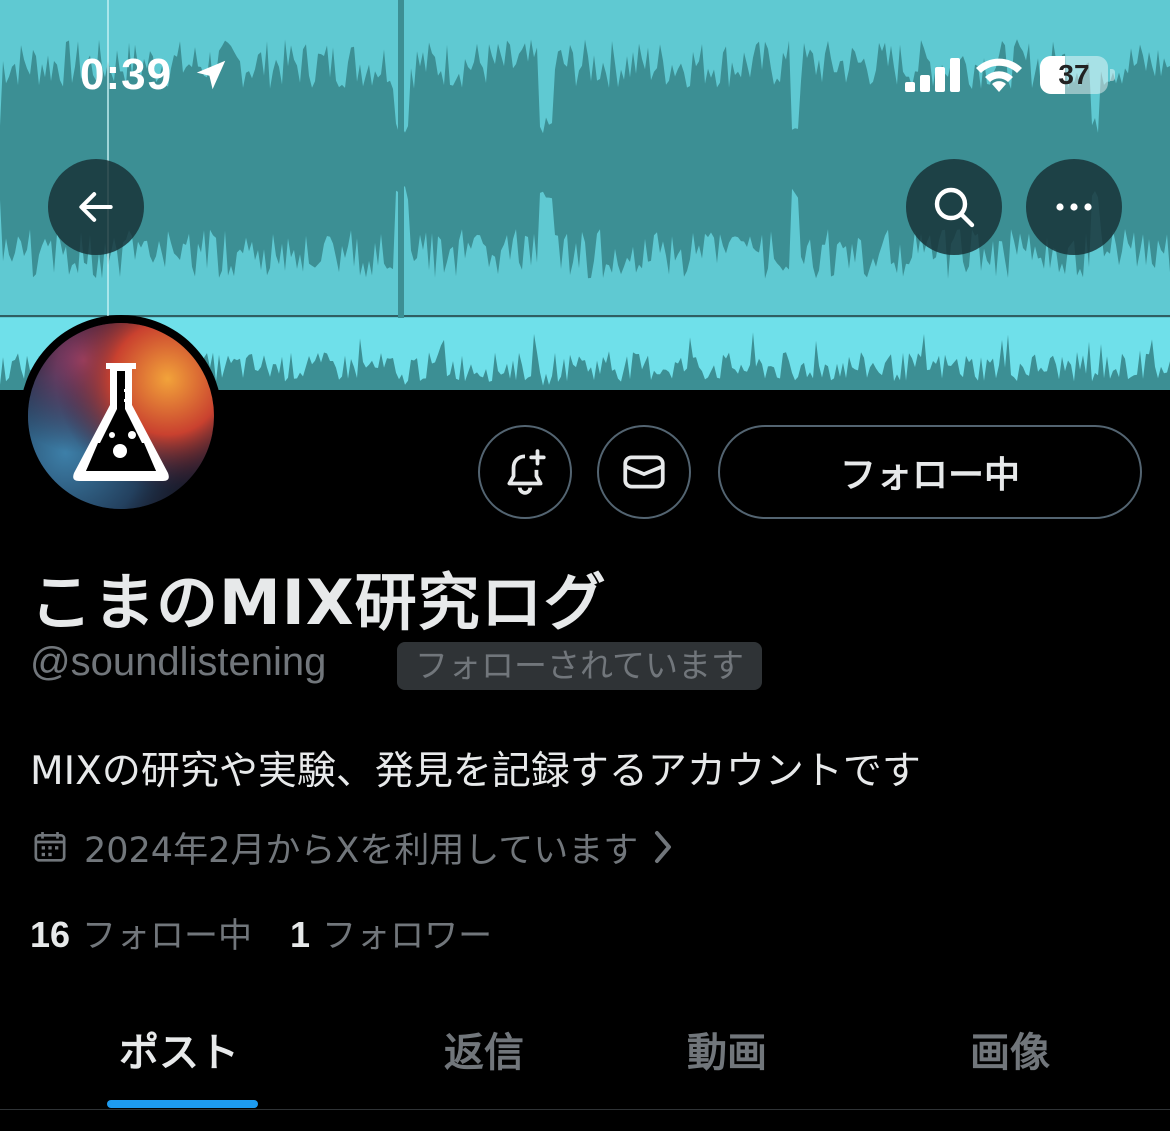 The image size is (1170, 1131). I want to click on battery-indicator: 37, so click(1078, 75).